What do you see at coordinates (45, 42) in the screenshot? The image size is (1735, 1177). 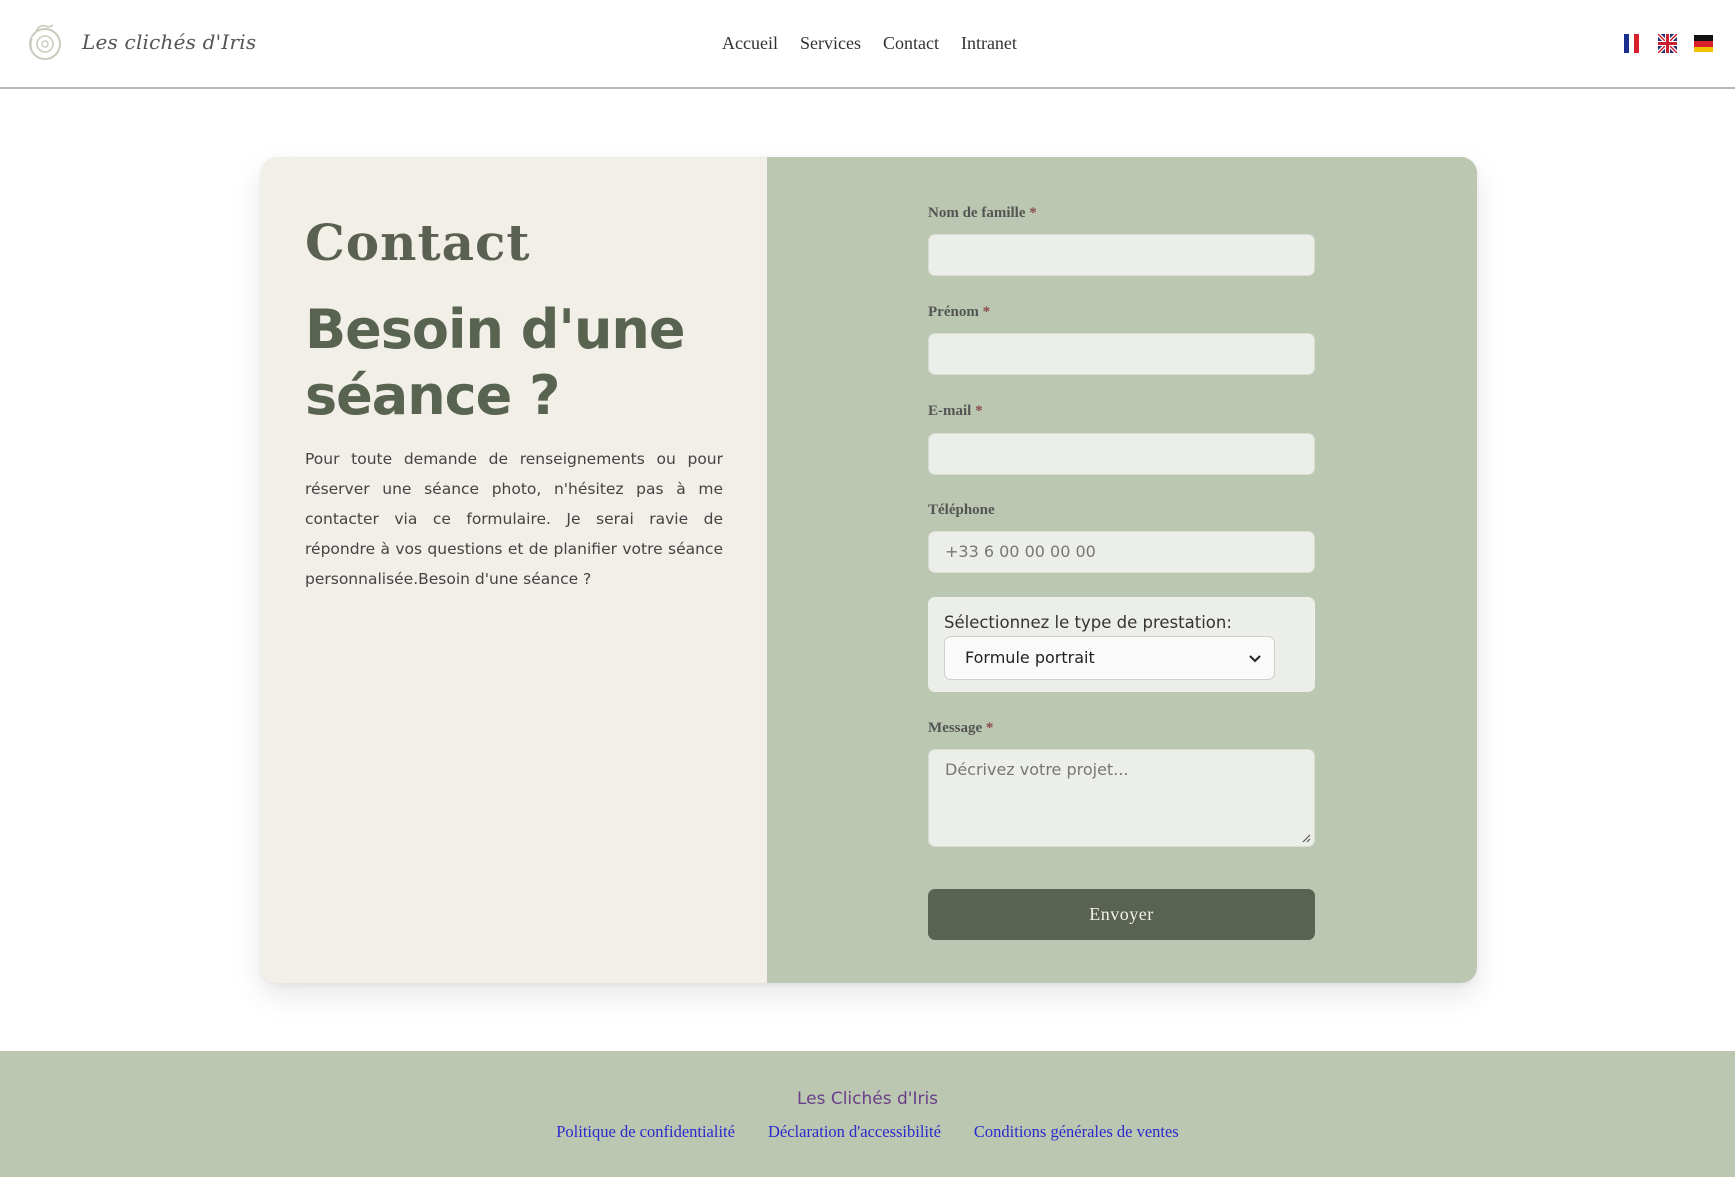 I see `camera-logo-icon` at bounding box center [45, 42].